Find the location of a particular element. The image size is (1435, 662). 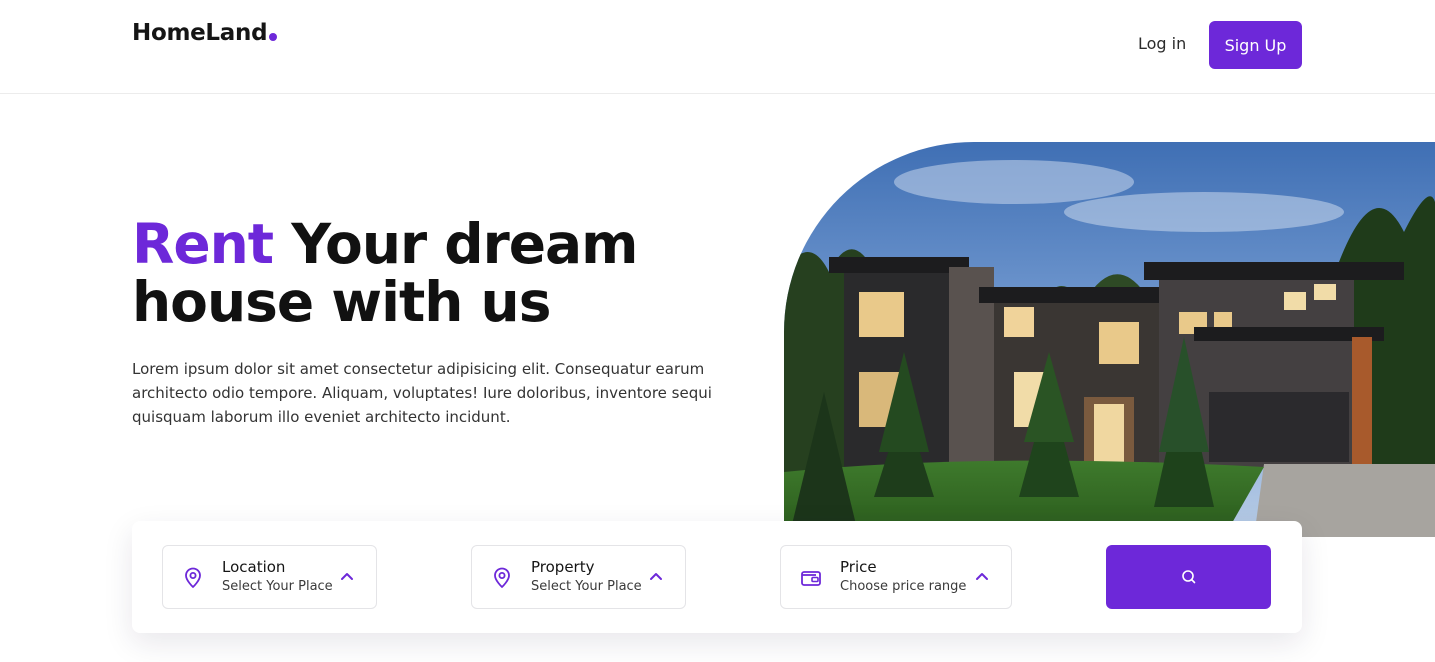

search-icon is located at coordinates (1188, 577).